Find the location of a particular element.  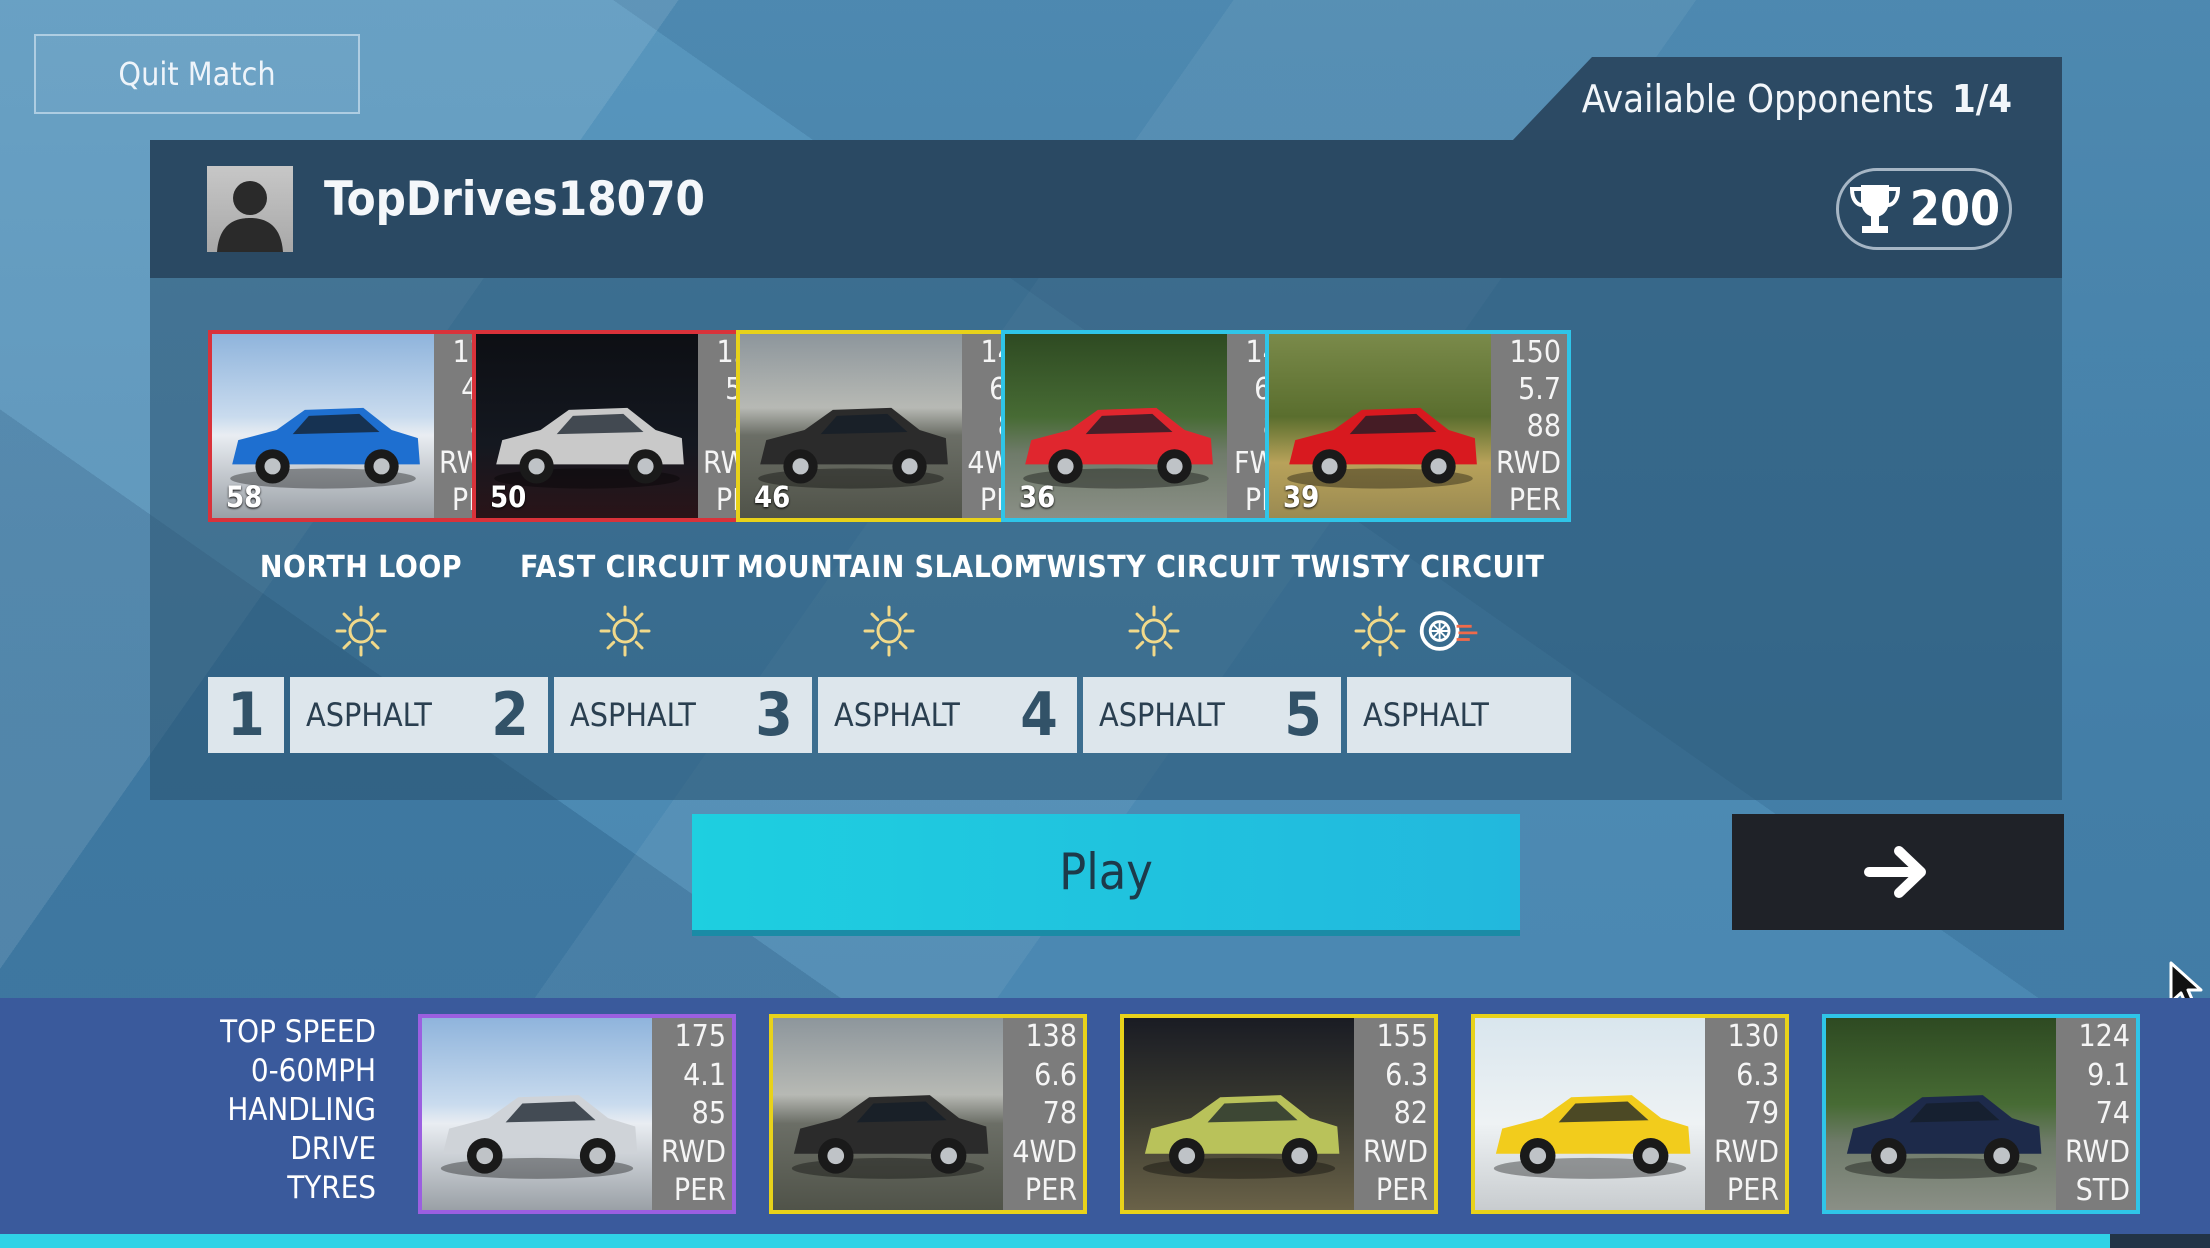

race-surface: 2 ASPHALT is located at coordinates (625, 715).